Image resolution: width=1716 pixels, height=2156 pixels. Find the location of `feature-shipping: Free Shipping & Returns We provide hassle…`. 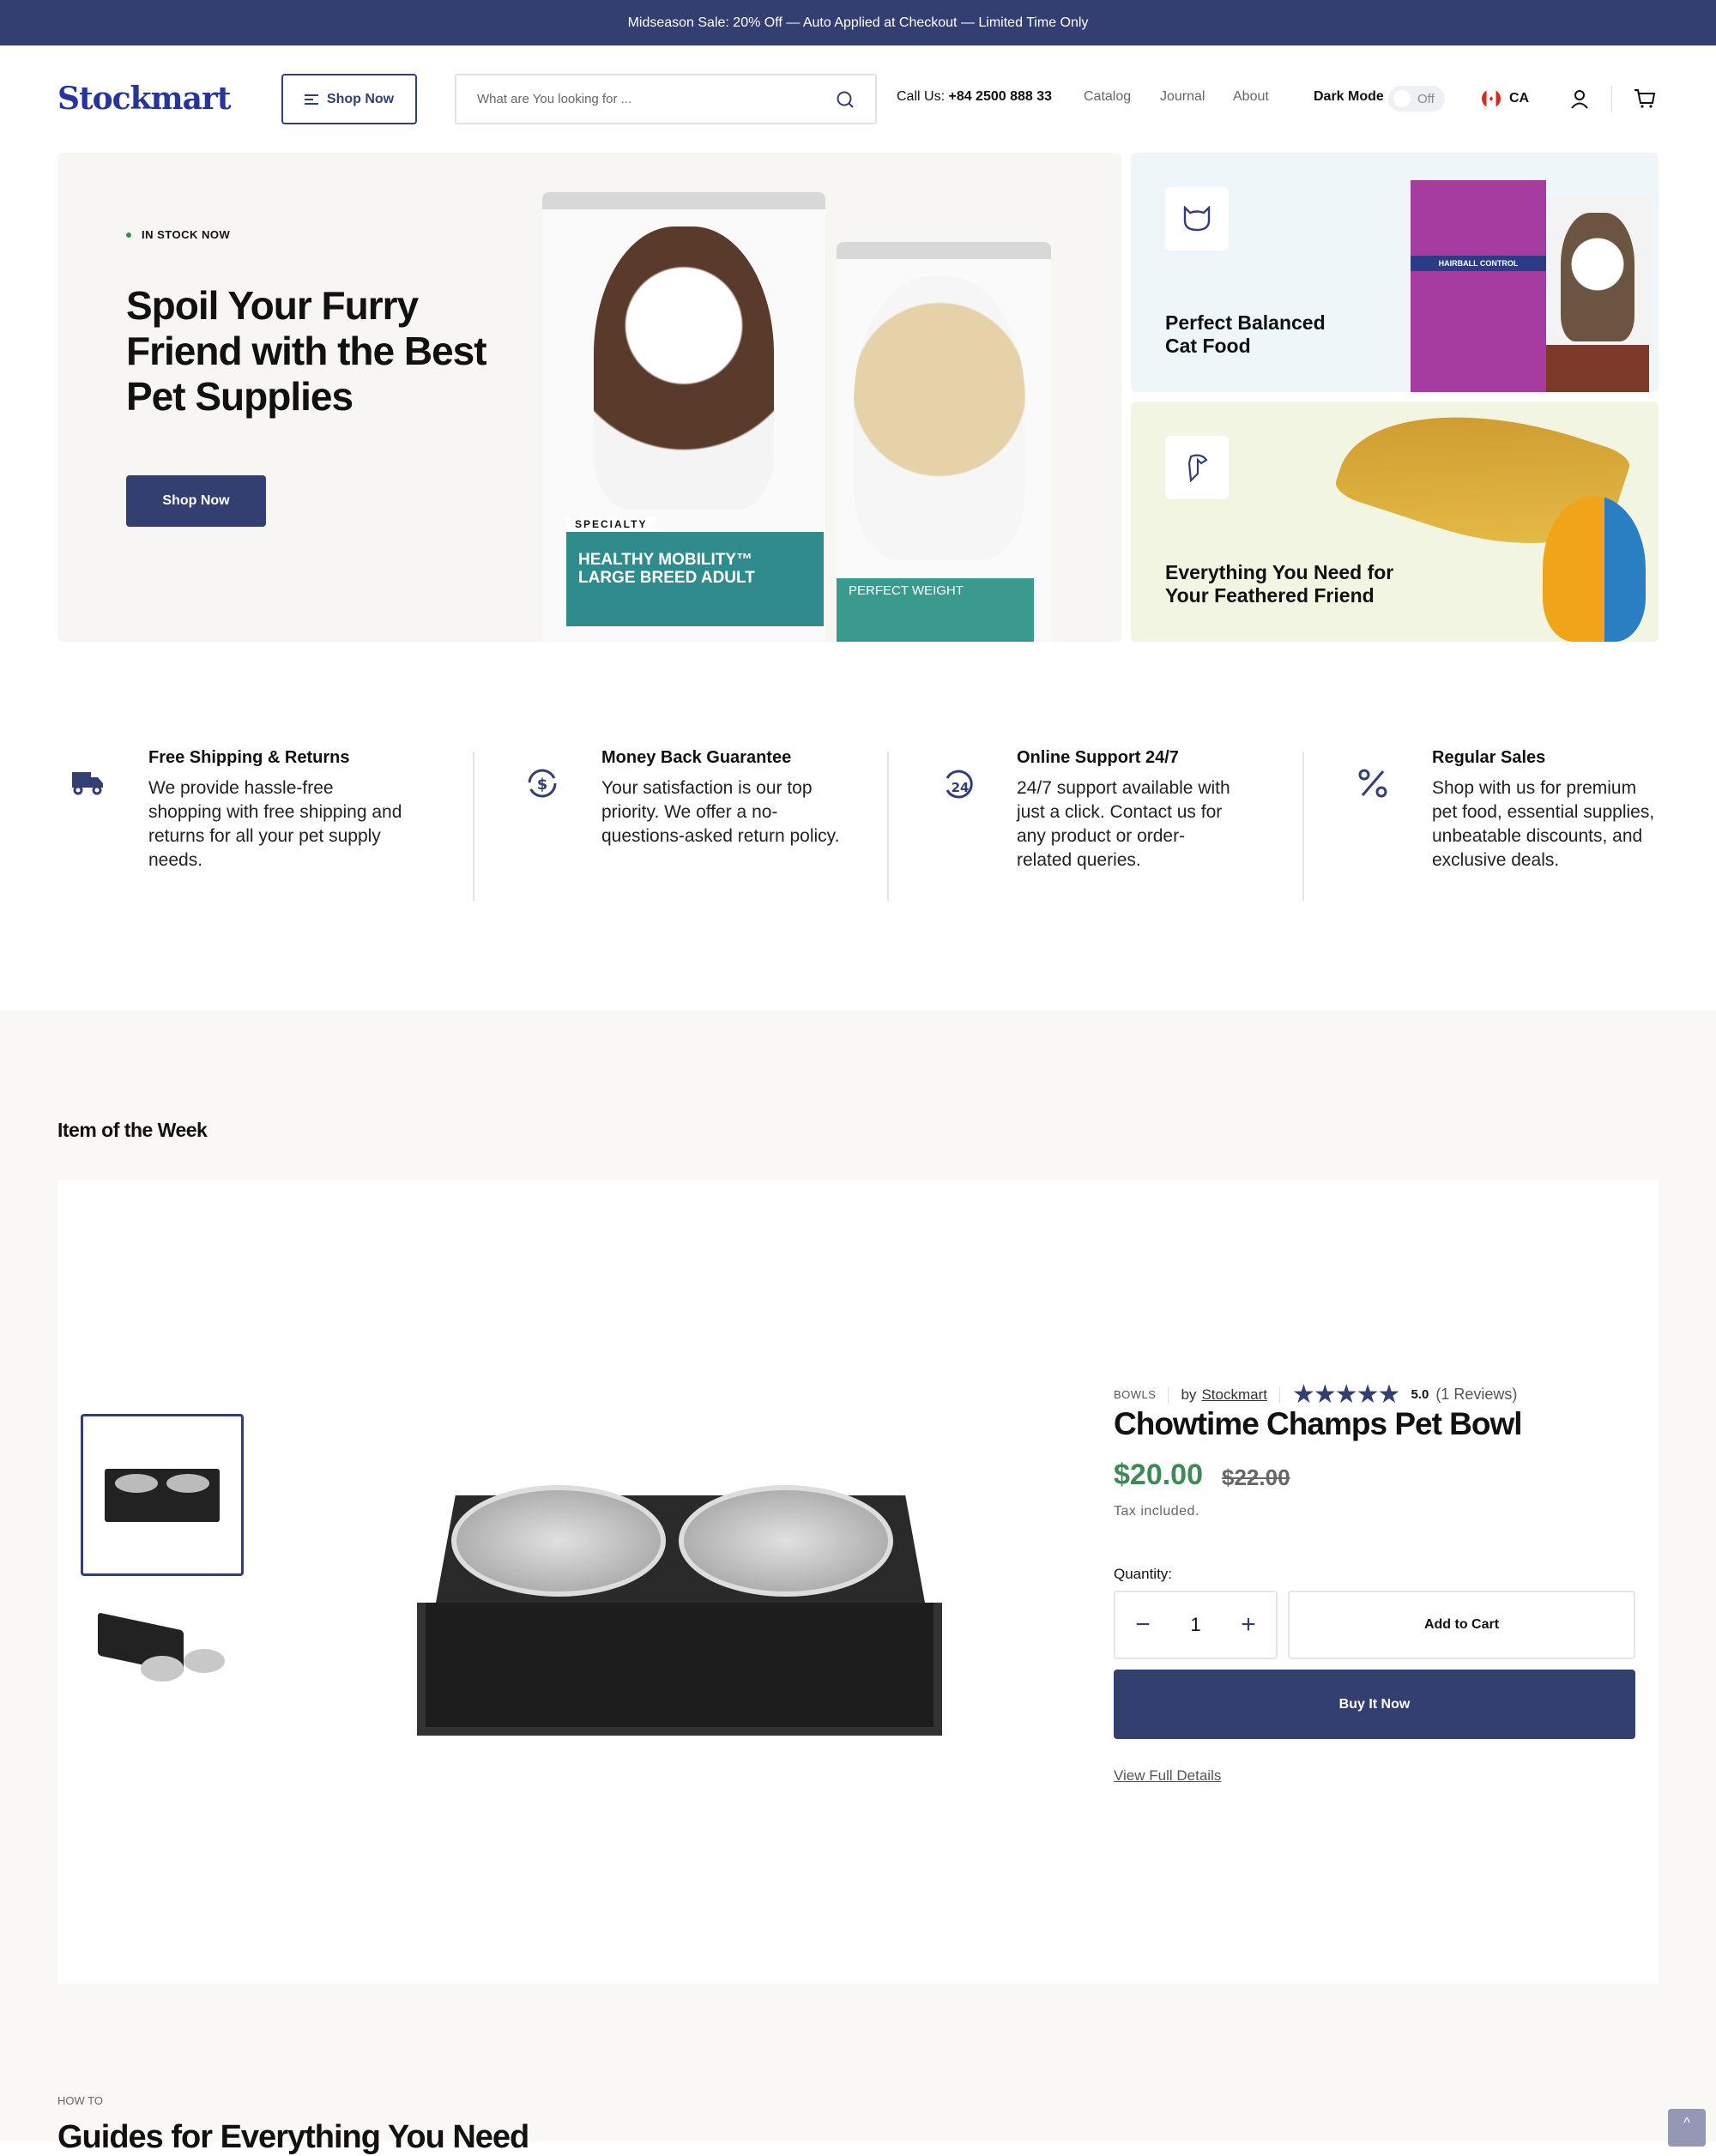

feature-shipping: Free Shipping & Returns We provide hassle… is located at coordinates (277, 810).